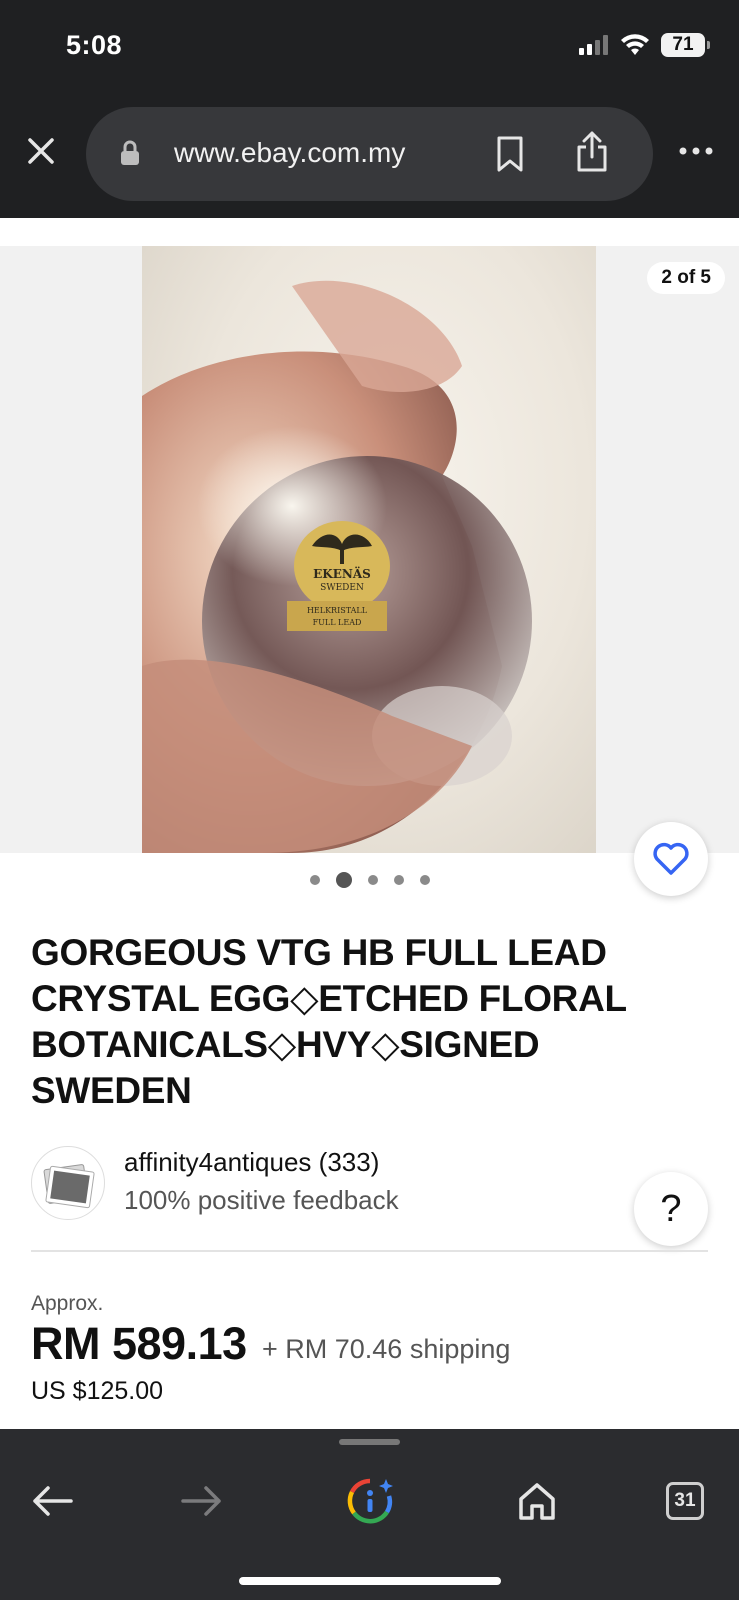 The height and width of the screenshot is (1600, 739). Describe the element at coordinates (635, 44) in the screenshot. I see `wifi-icon` at that location.